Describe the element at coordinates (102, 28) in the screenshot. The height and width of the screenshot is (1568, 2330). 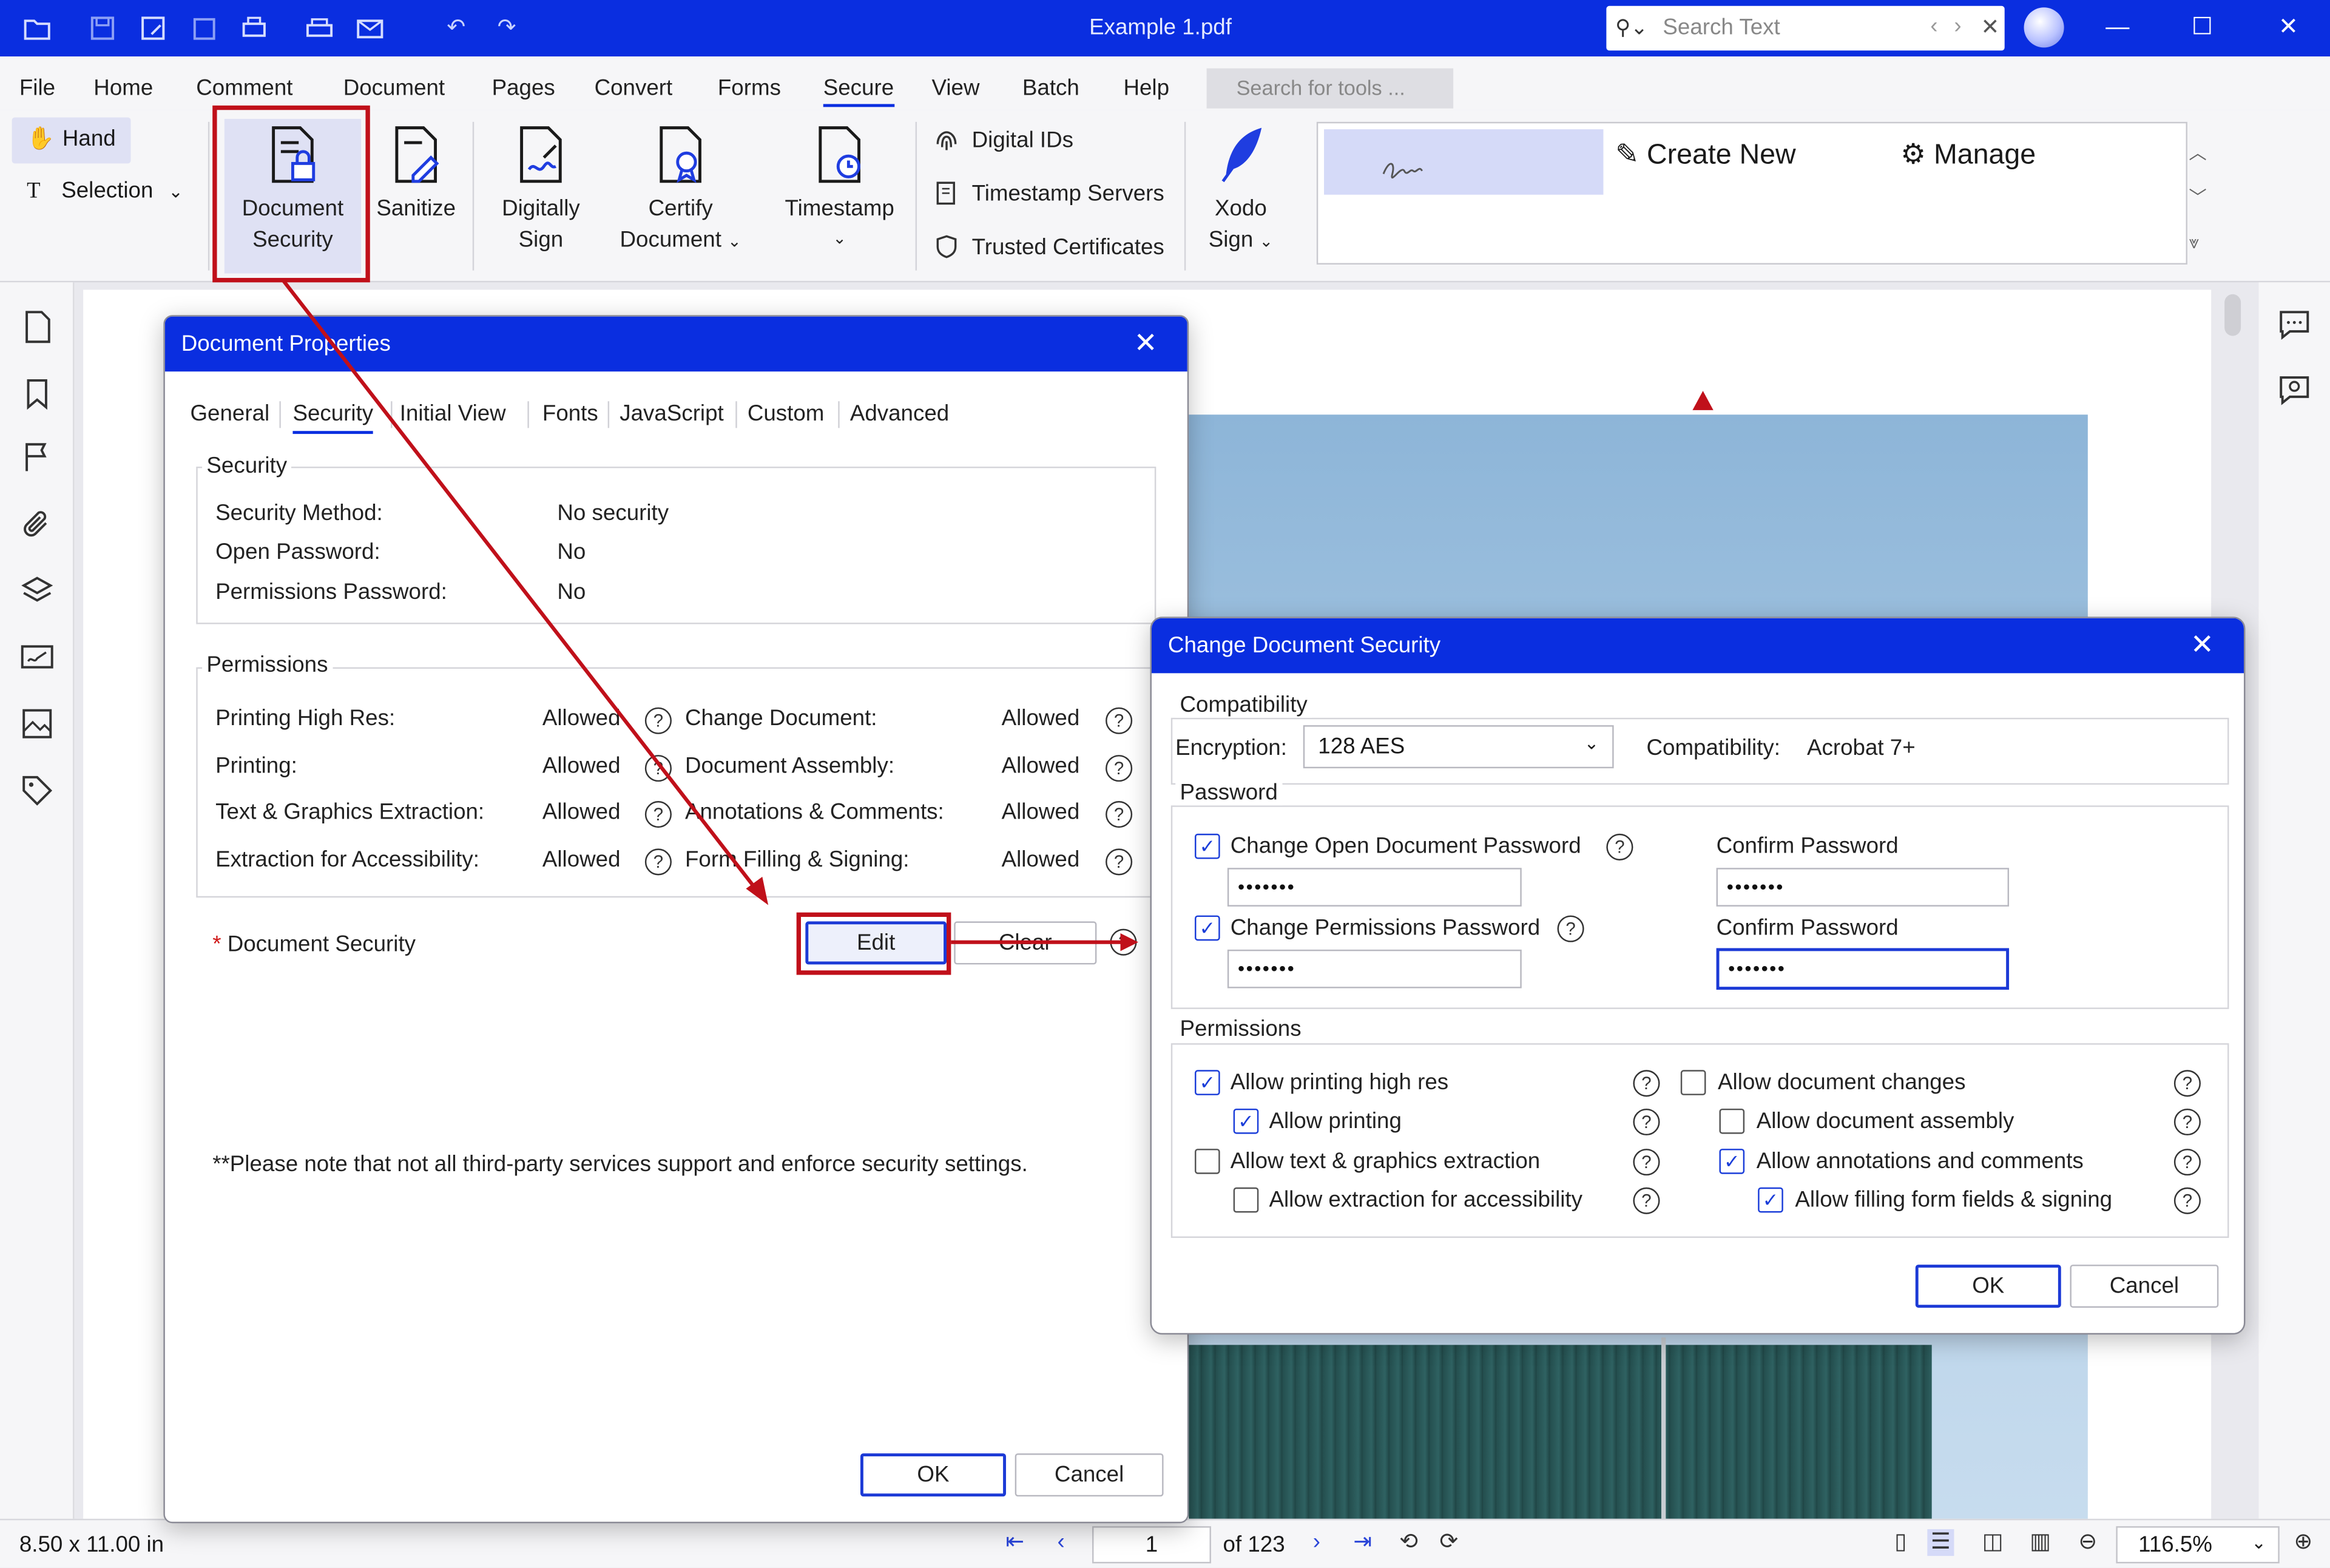
I see `save-icon` at that location.